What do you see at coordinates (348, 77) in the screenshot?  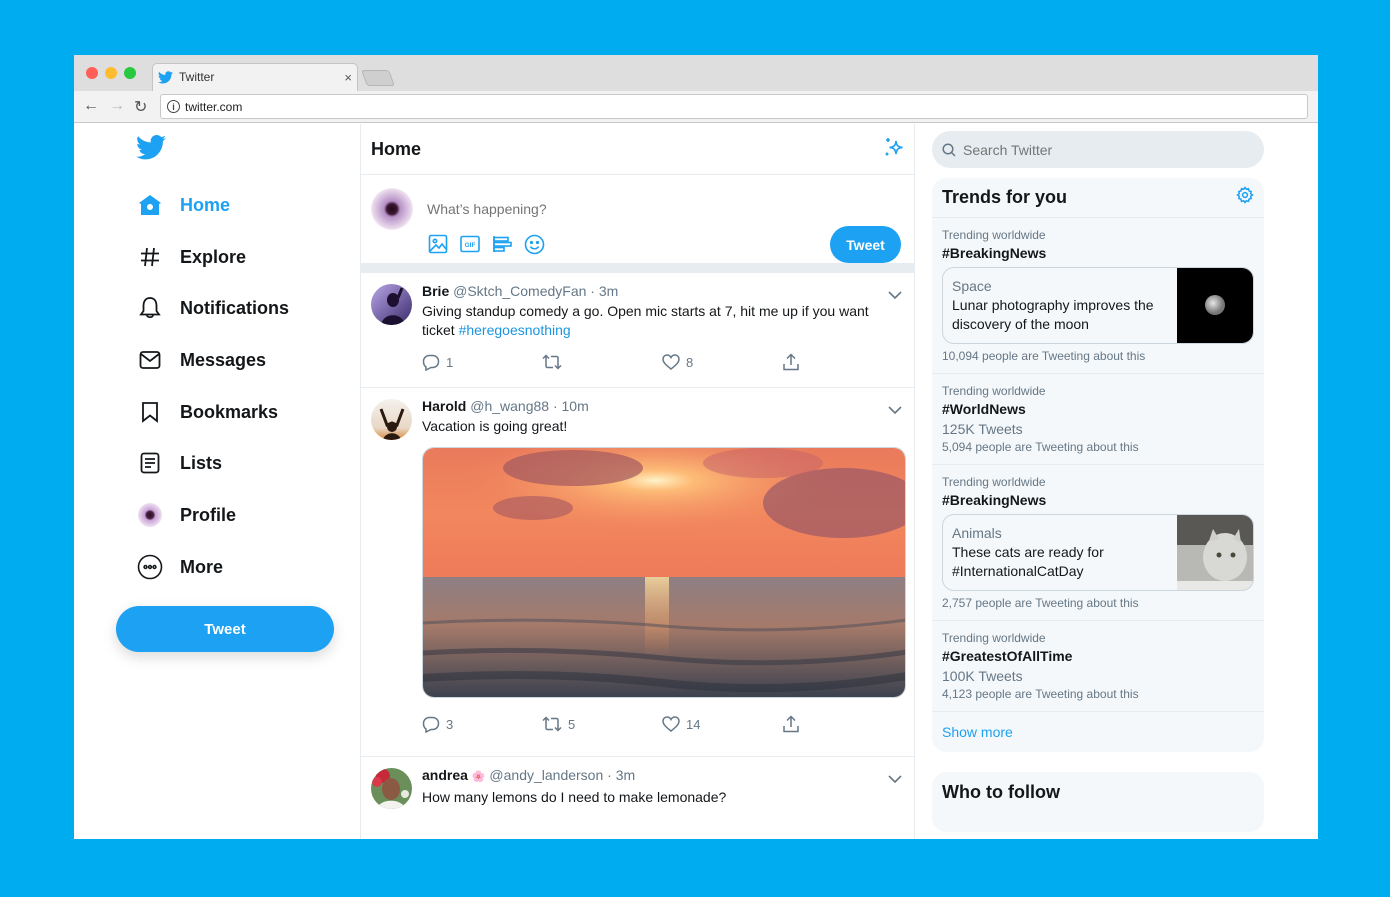 I see `close-tab-icon: ×` at bounding box center [348, 77].